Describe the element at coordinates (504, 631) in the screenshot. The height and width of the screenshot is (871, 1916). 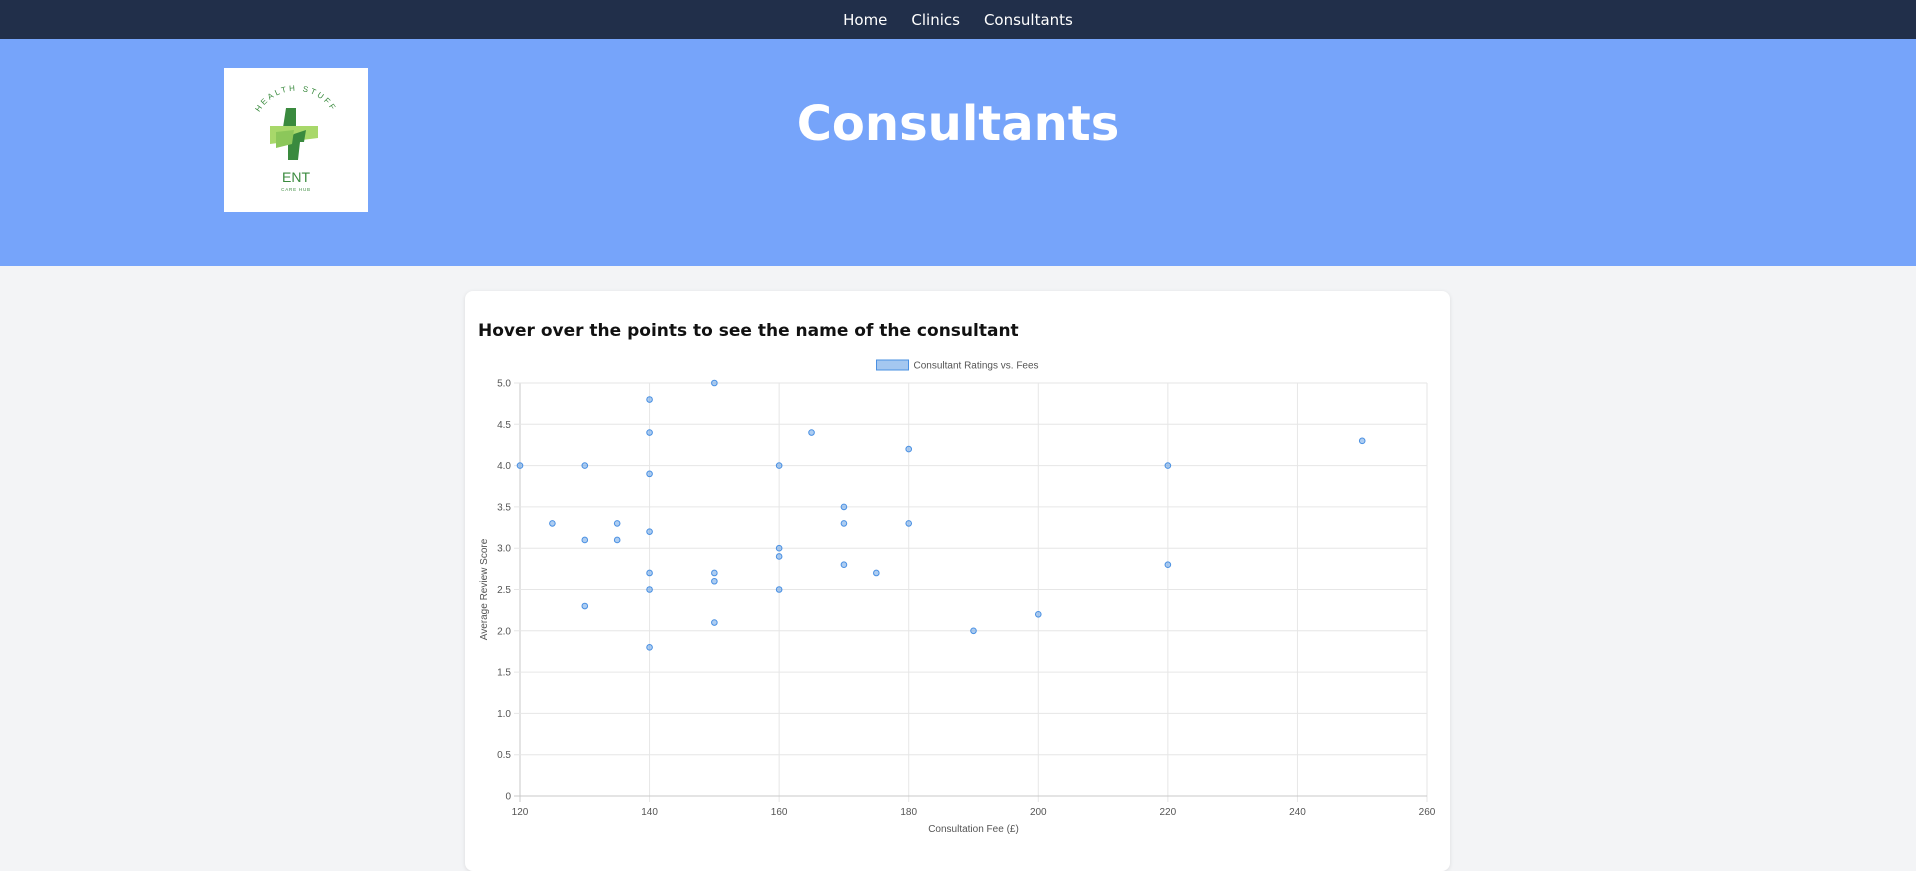
I see `y-tick-label: 2.0` at that location.